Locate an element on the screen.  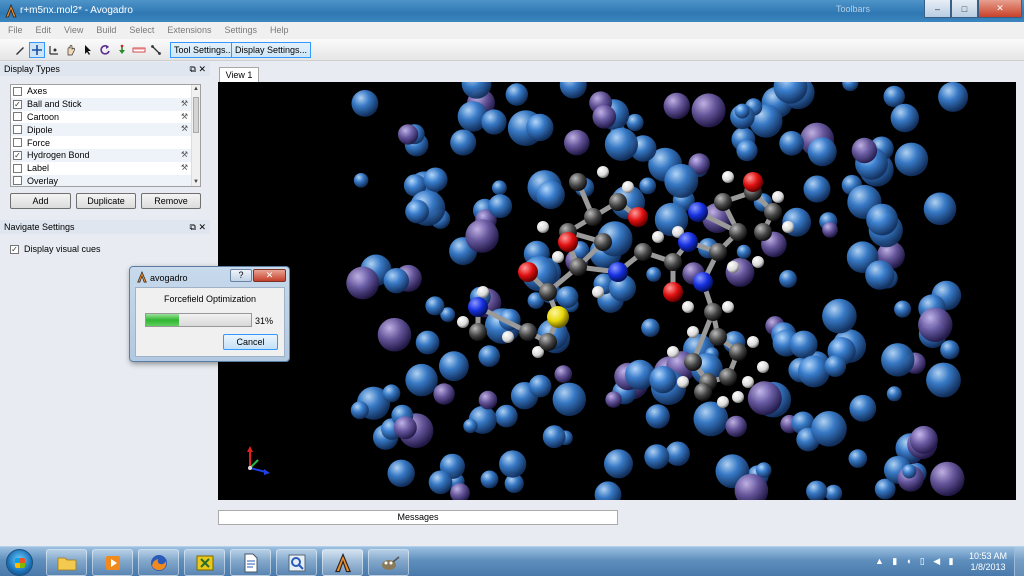
dialog-close-button: ✕ is located at coordinates (269, 275).